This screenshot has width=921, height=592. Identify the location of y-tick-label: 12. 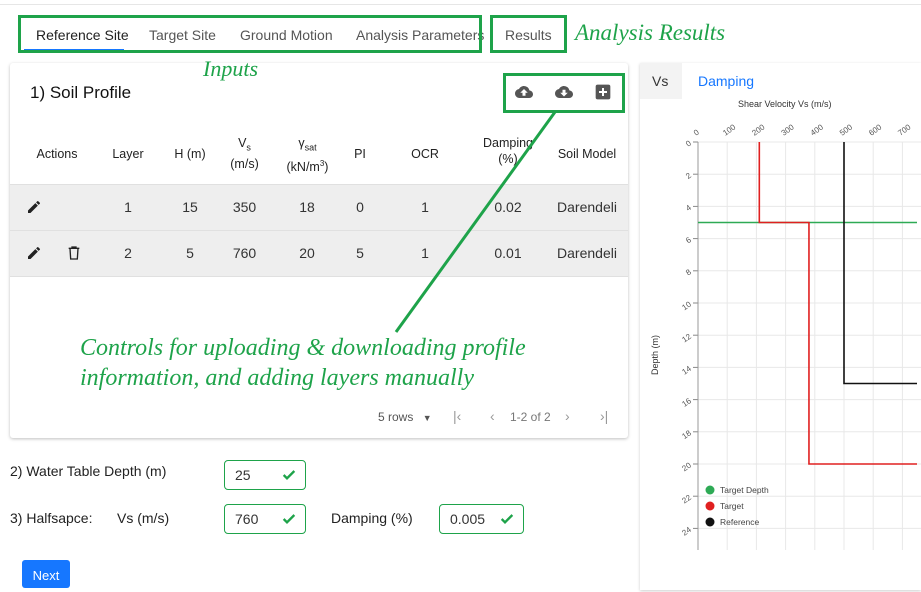
(686, 338).